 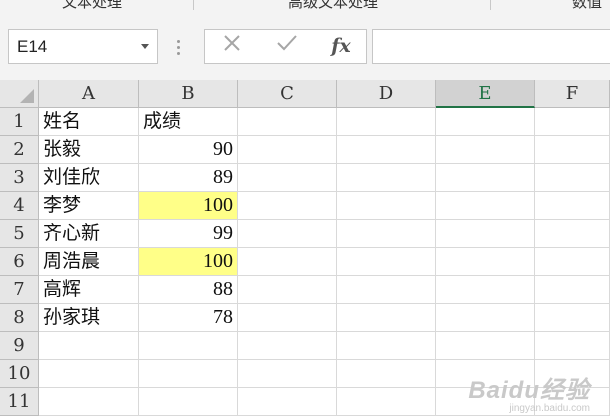 I want to click on cell-a2: 张毅, so click(x=89, y=150).